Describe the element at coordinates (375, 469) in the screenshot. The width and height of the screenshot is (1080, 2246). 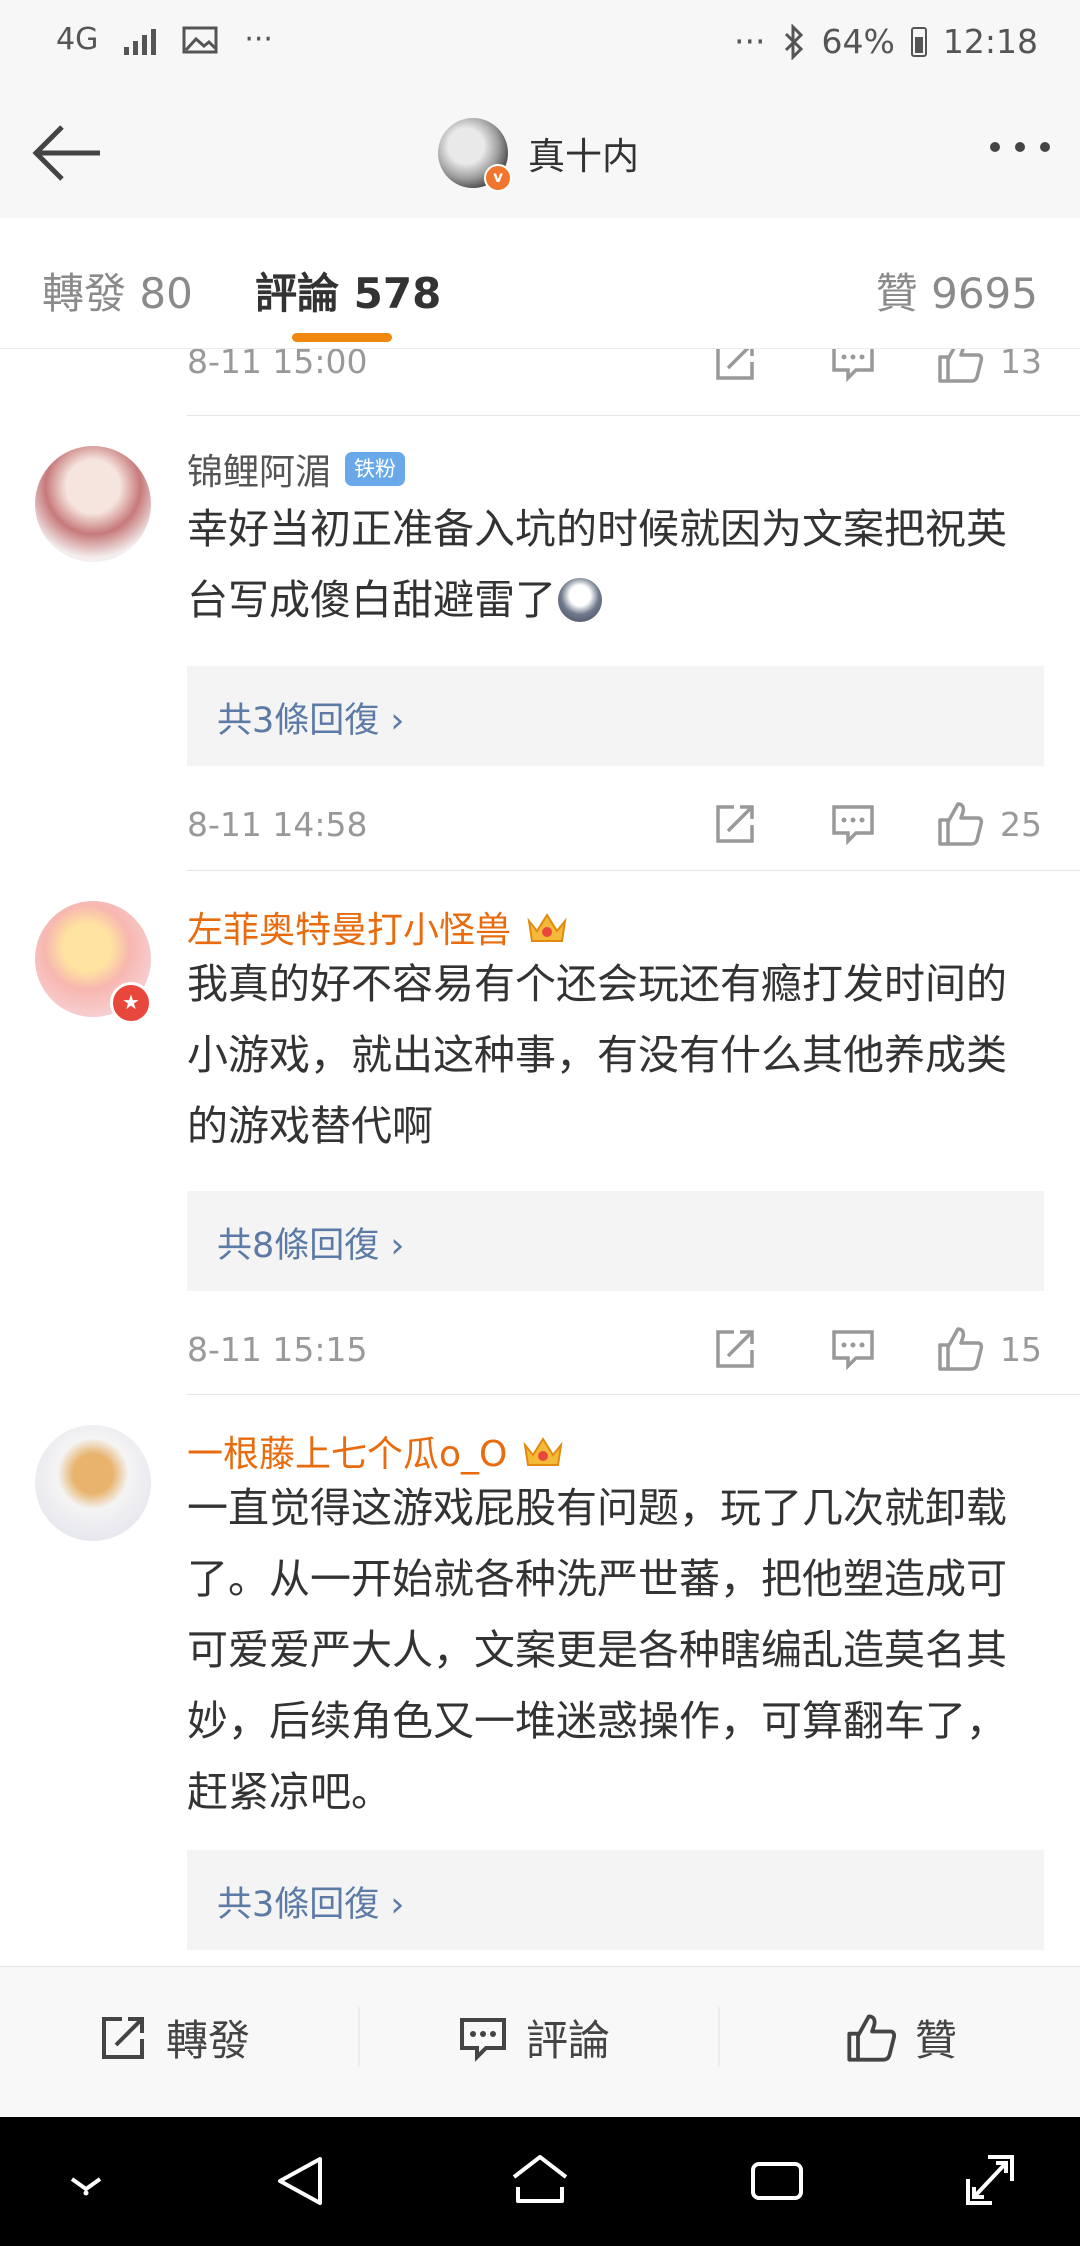
I see `fan-badge: 铁粉` at that location.